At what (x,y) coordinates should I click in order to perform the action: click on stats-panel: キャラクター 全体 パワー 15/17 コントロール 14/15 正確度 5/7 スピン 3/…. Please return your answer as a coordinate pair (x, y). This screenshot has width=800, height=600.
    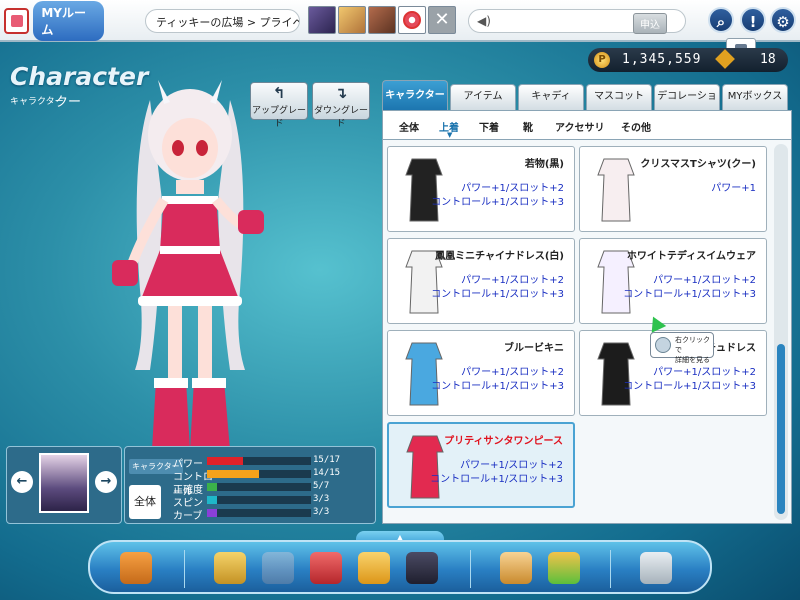
    Looking at the image, I should click on (250, 485).